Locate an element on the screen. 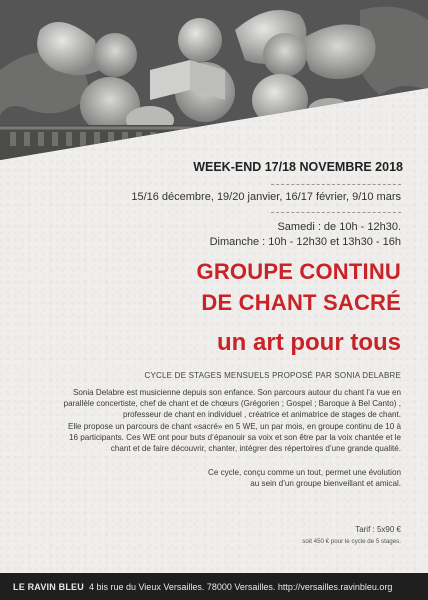 This screenshot has height=600, width=428. title-line-3: un art pour tous is located at coordinates (309, 342).